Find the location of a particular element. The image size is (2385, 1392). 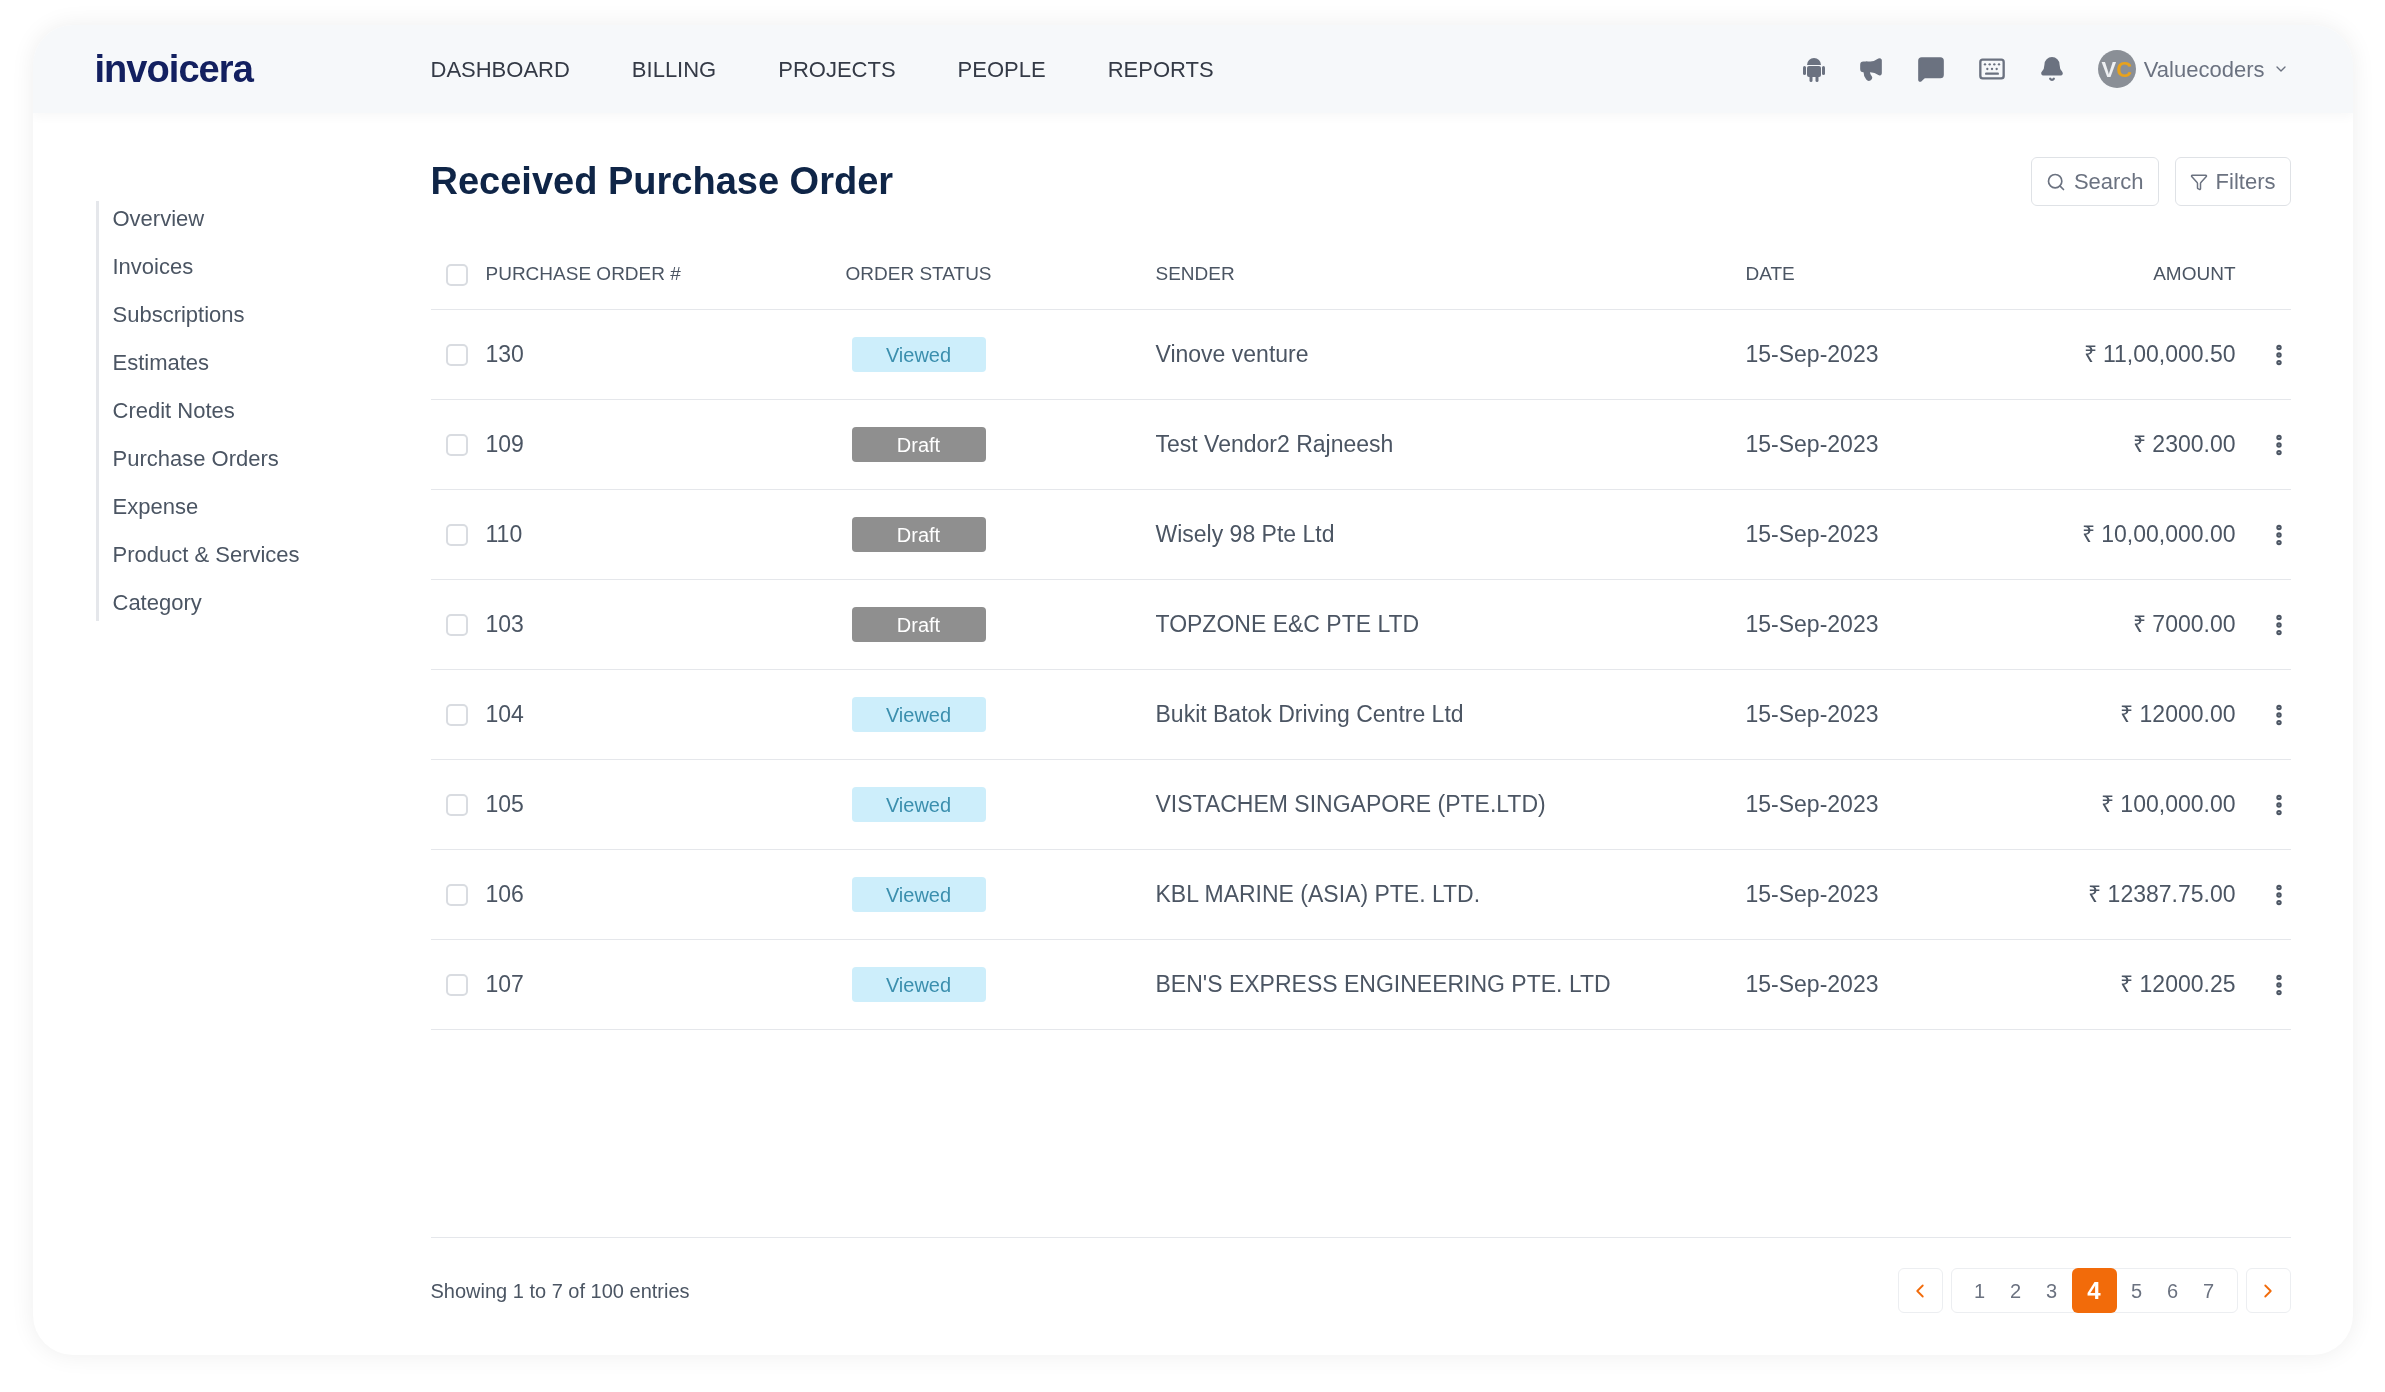

sidebar-item: Purchase Orders is located at coordinates (271, 459).